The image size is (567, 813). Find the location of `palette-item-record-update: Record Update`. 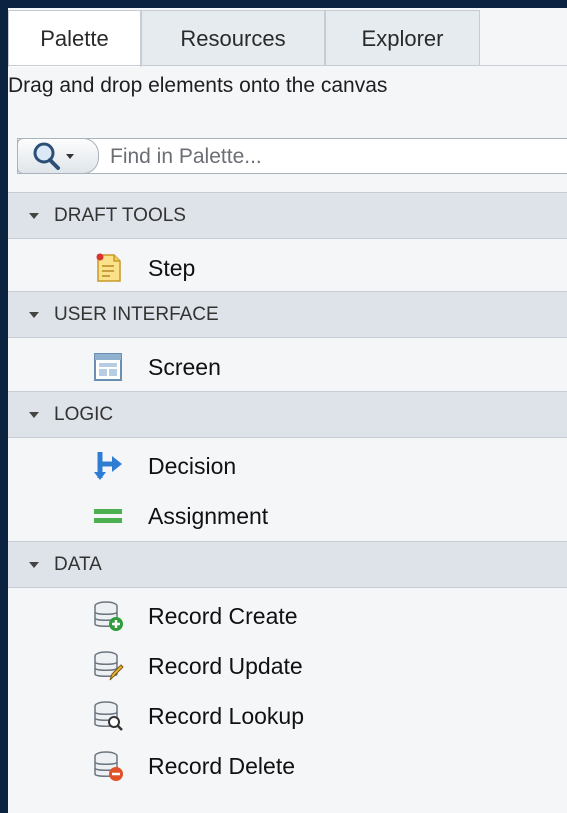

palette-item-record-update: Record Update is located at coordinates (287, 666).